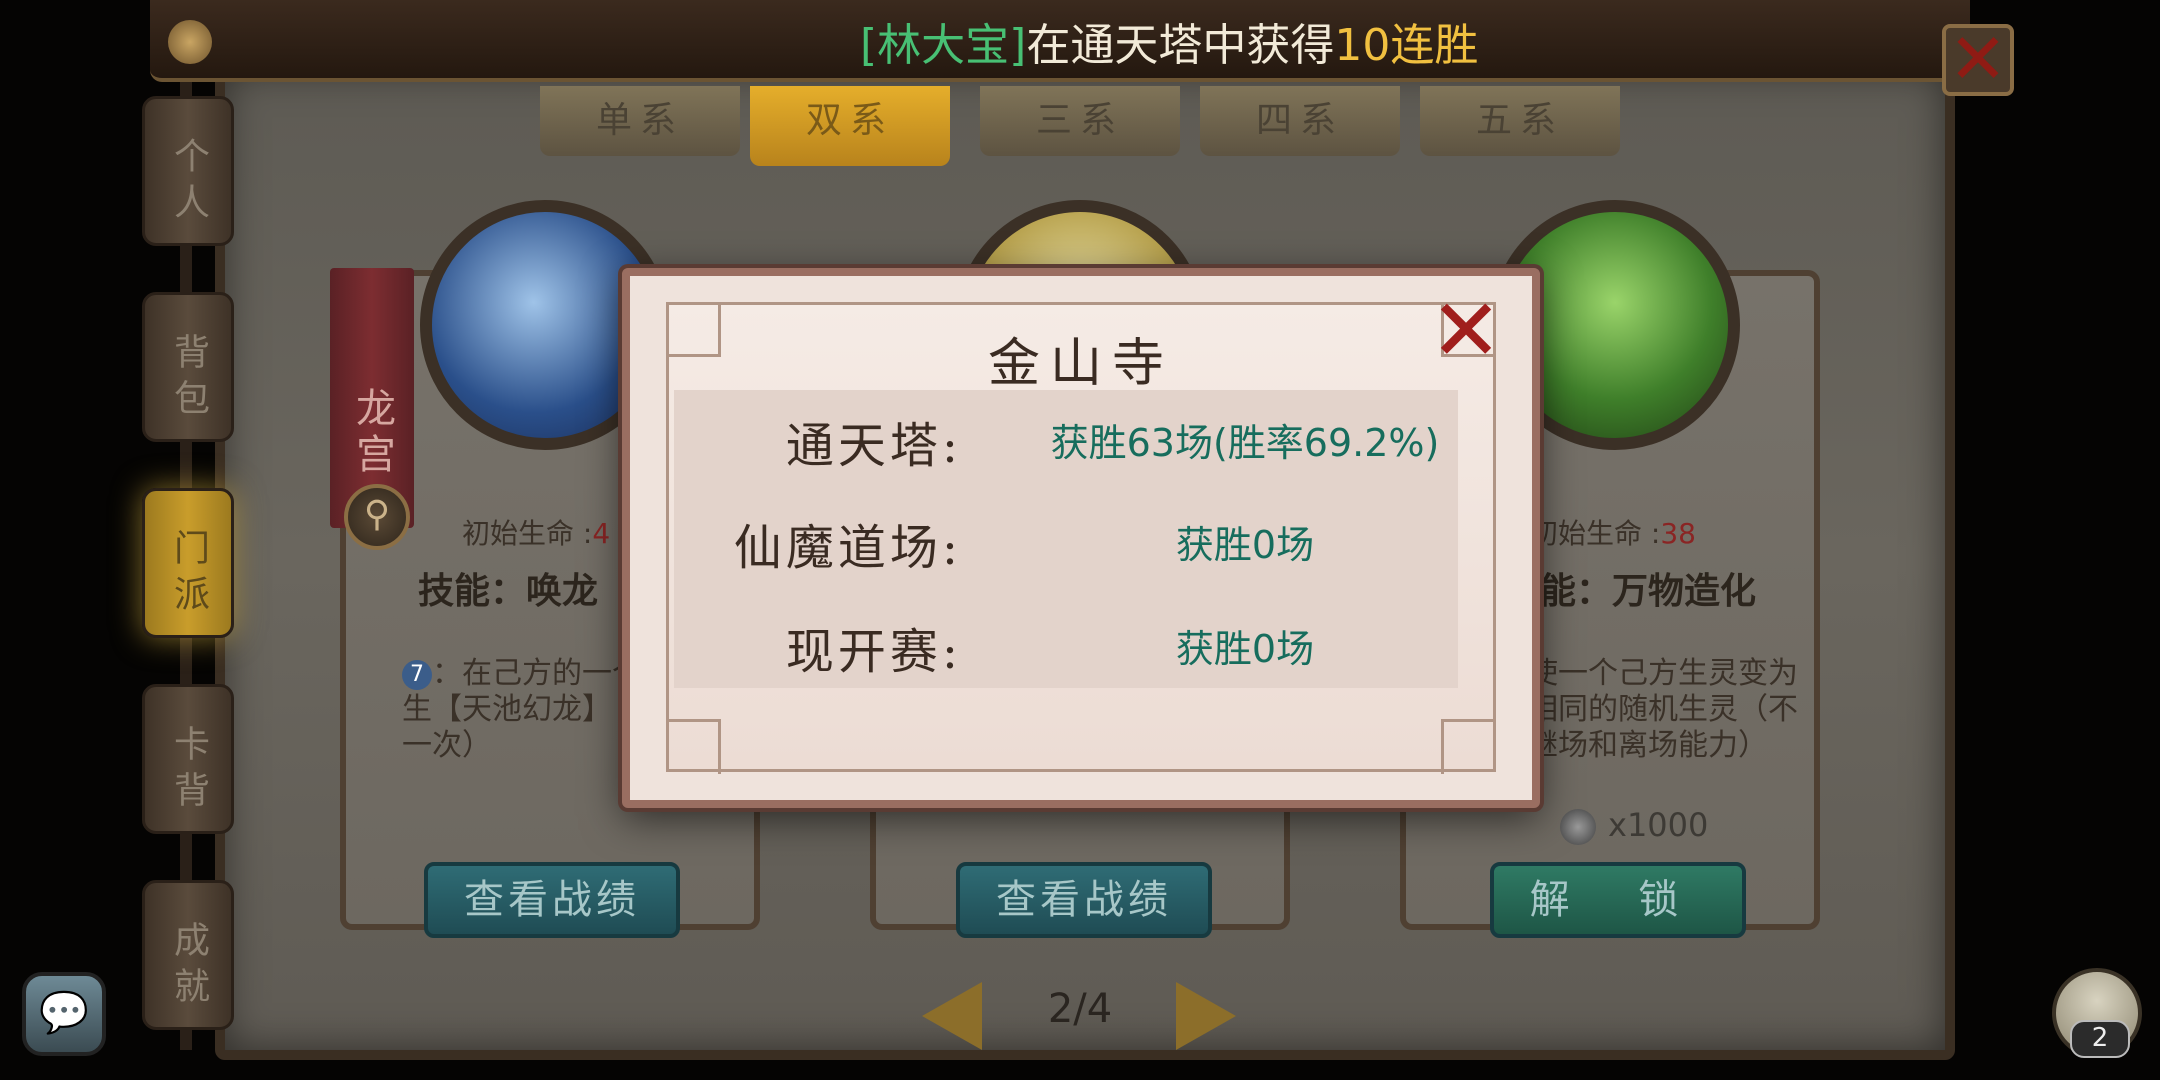 The width and height of the screenshot is (2160, 1080). Describe the element at coordinates (1245, 443) in the screenshot. I see `stat-value-tower: 获胜63场(胜率69.2%)` at that location.